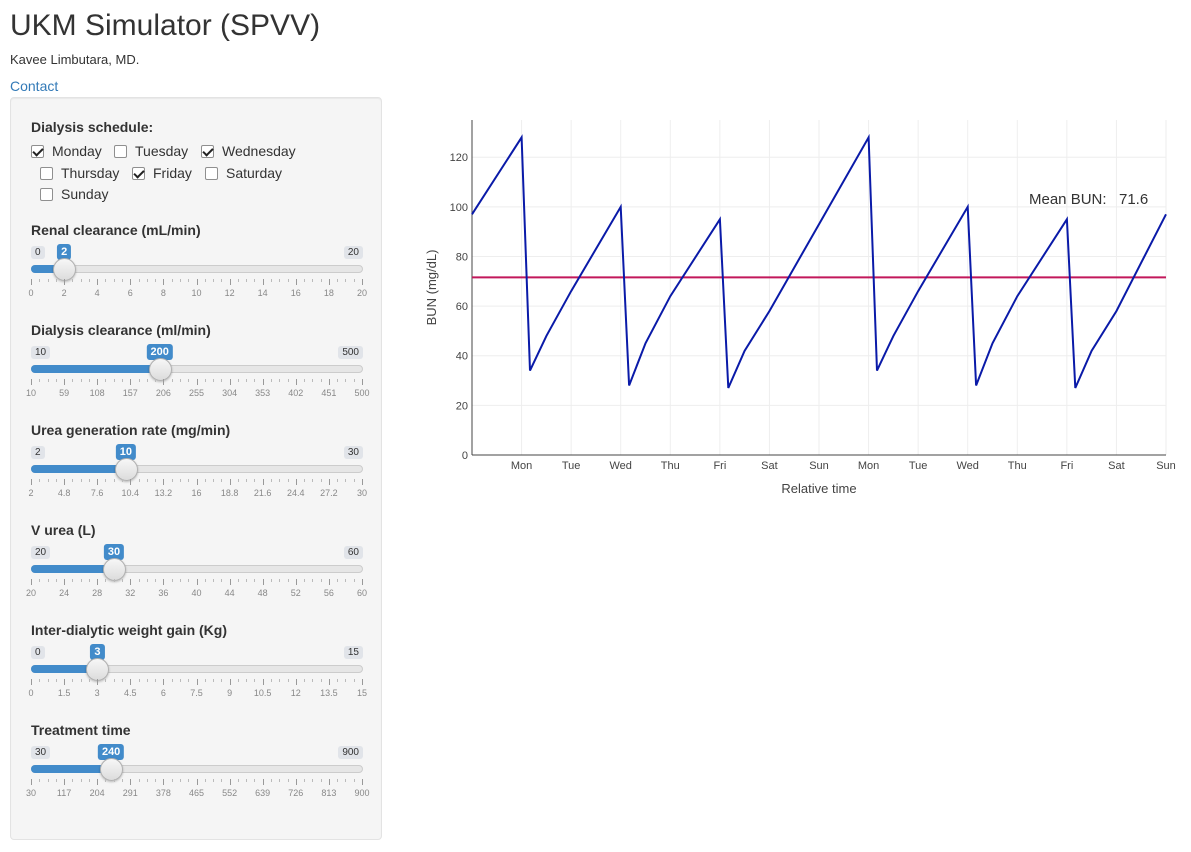 The width and height of the screenshot is (1191, 852). I want to click on thursday-checkbox-box, so click(46, 173).